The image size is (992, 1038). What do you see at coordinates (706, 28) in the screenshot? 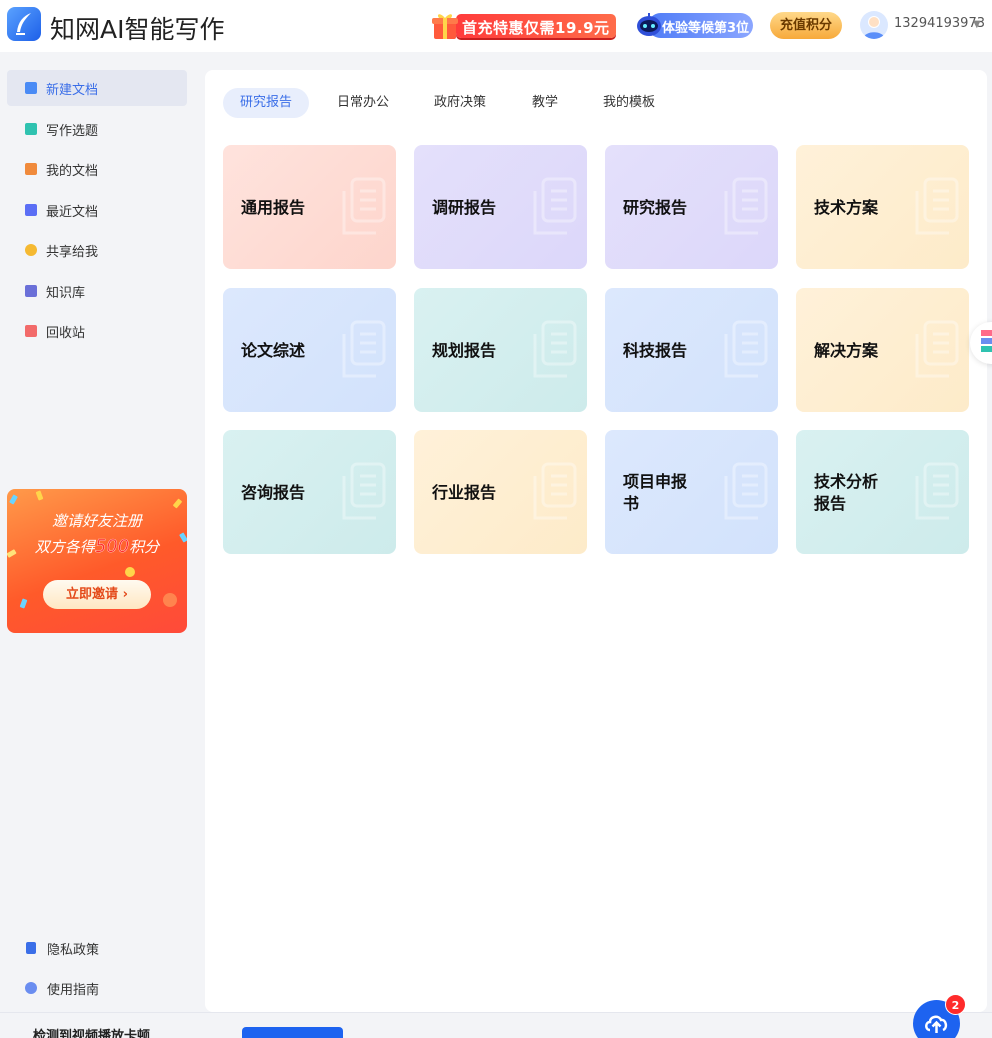
I see `rank-text: 体验等候第3位` at bounding box center [706, 28].